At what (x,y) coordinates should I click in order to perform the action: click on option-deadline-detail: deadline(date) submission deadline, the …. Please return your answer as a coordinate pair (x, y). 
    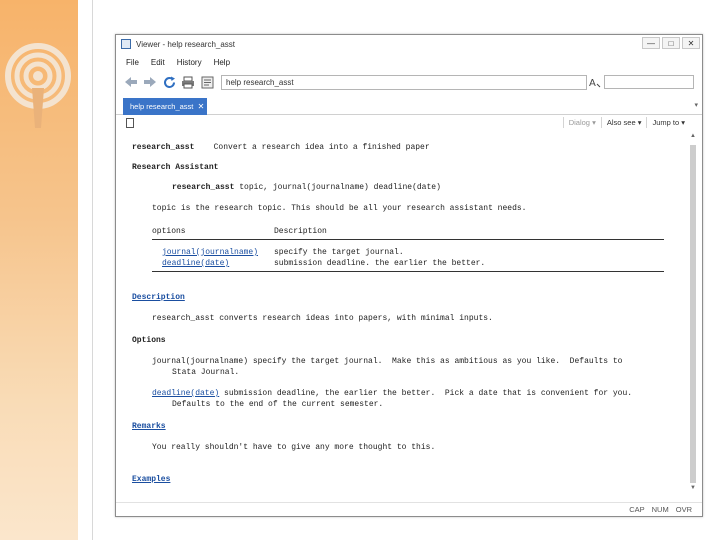
    Looking at the image, I should click on (392, 393).